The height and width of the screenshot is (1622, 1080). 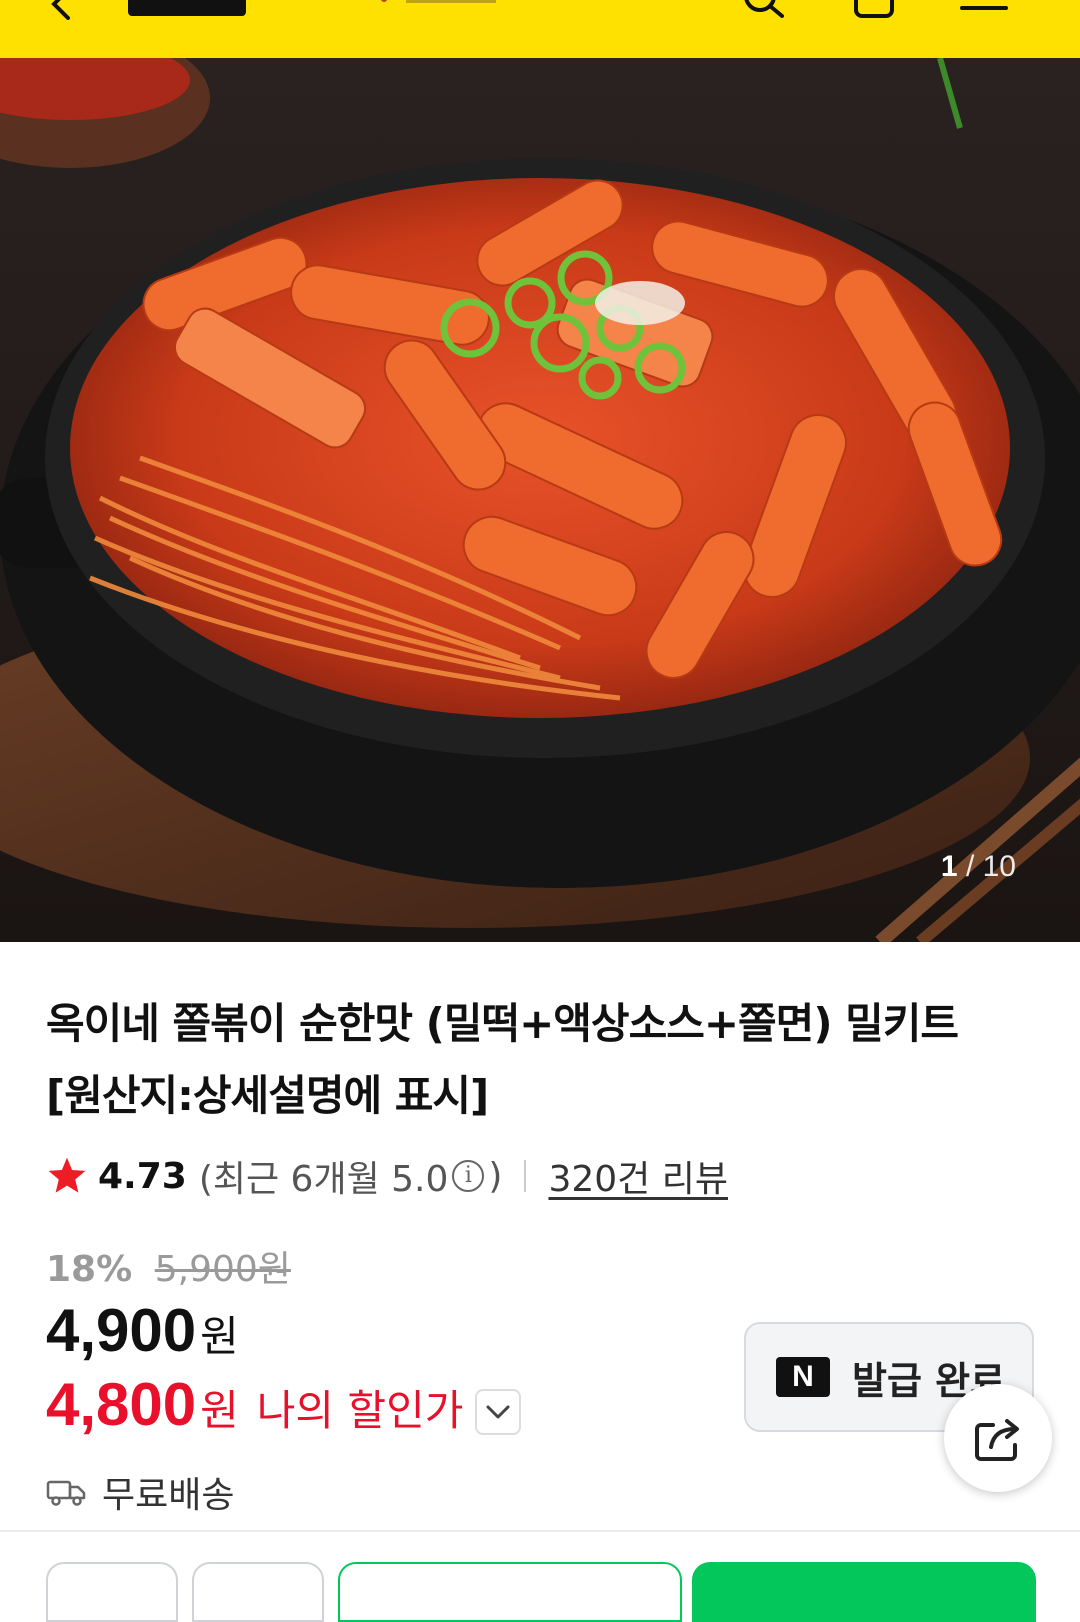 What do you see at coordinates (502, 1023) in the screenshot?
I see `product-title-line1: 옥이네 쫄볶이 순한맛 (밀떡+액상소스+쫄면) 밀키트` at bounding box center [502, 1023].